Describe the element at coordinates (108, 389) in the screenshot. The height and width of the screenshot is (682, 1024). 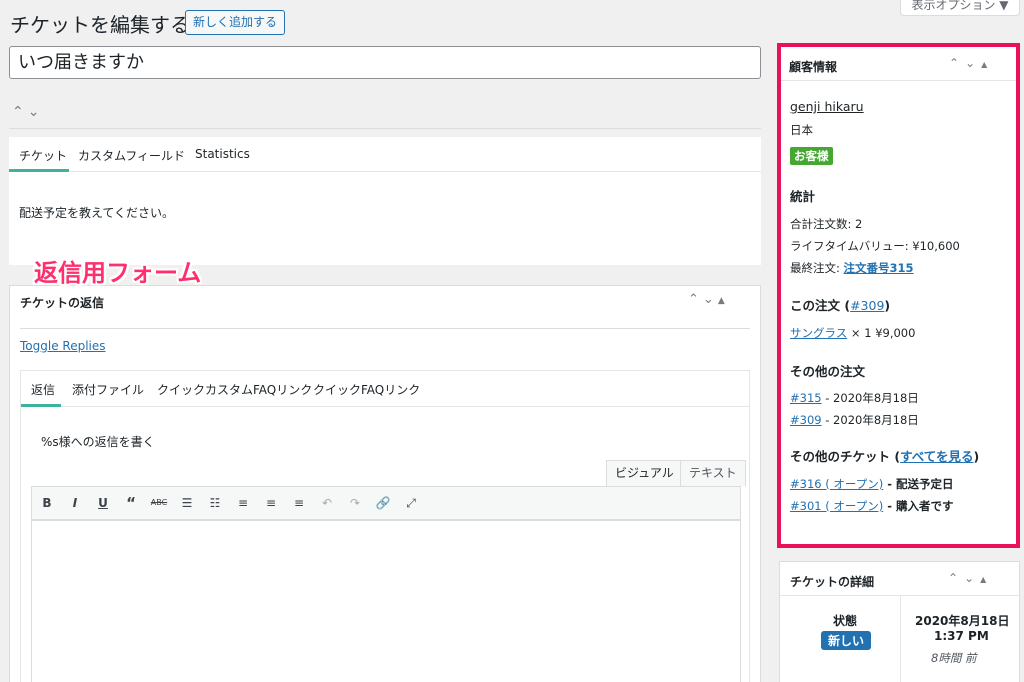
I see `tab-attachments: 添付ファイル` at that location.